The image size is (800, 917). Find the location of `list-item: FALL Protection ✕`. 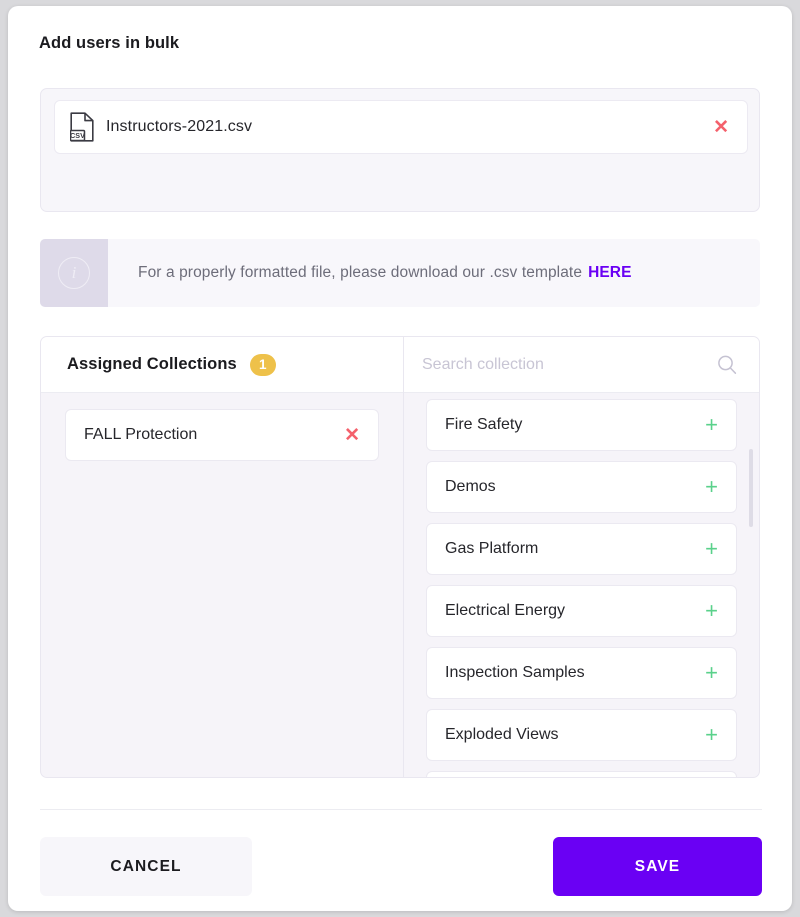

list-item: FALL Protection ✕ is located at coordinates (222, 435).